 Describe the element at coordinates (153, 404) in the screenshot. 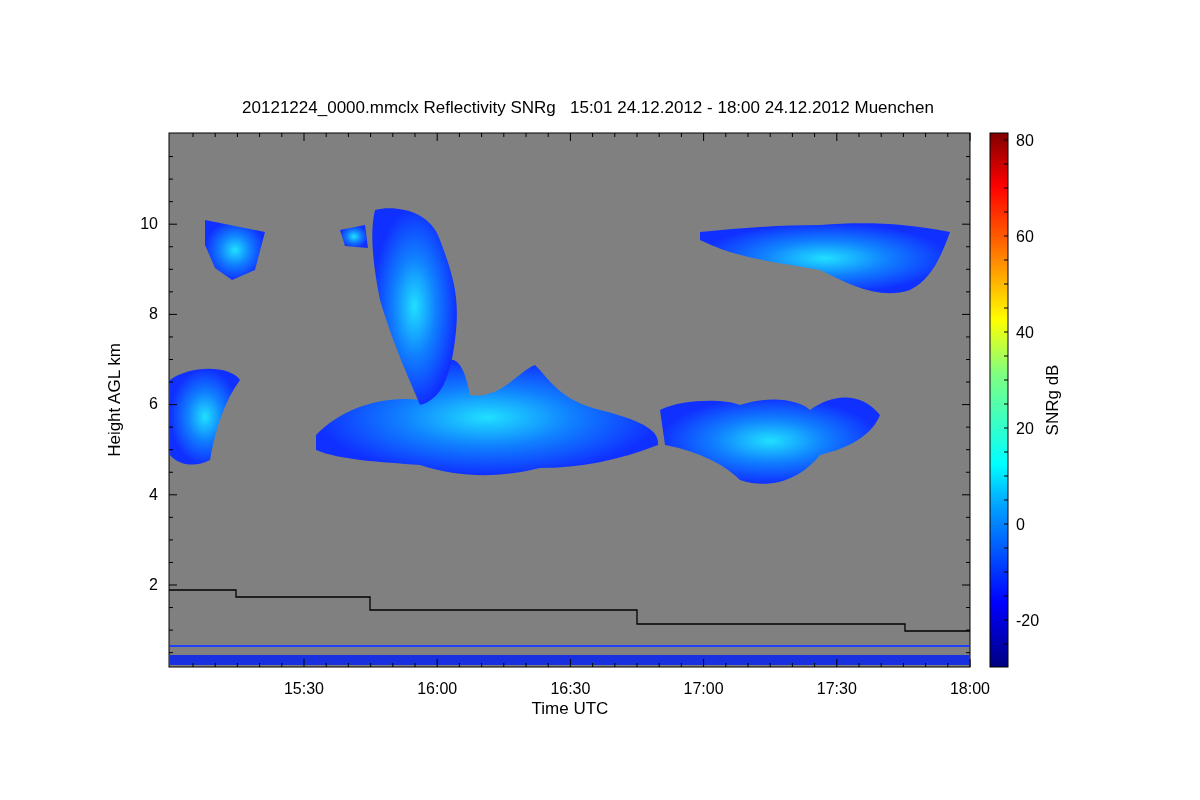

I see `y-tick-label: 6` at that location.